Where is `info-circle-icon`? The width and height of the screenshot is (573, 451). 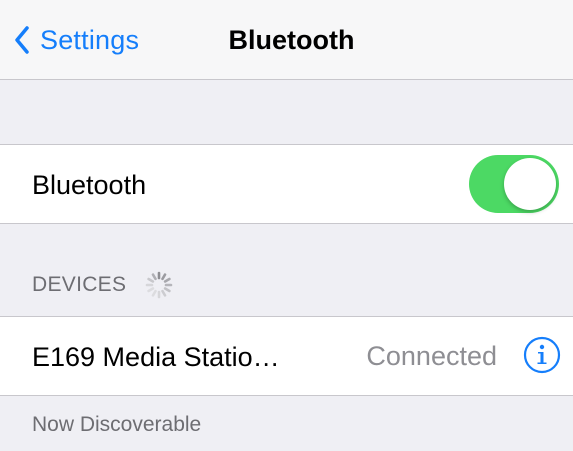 info-circle-icon is located at coordinates (542, 355).